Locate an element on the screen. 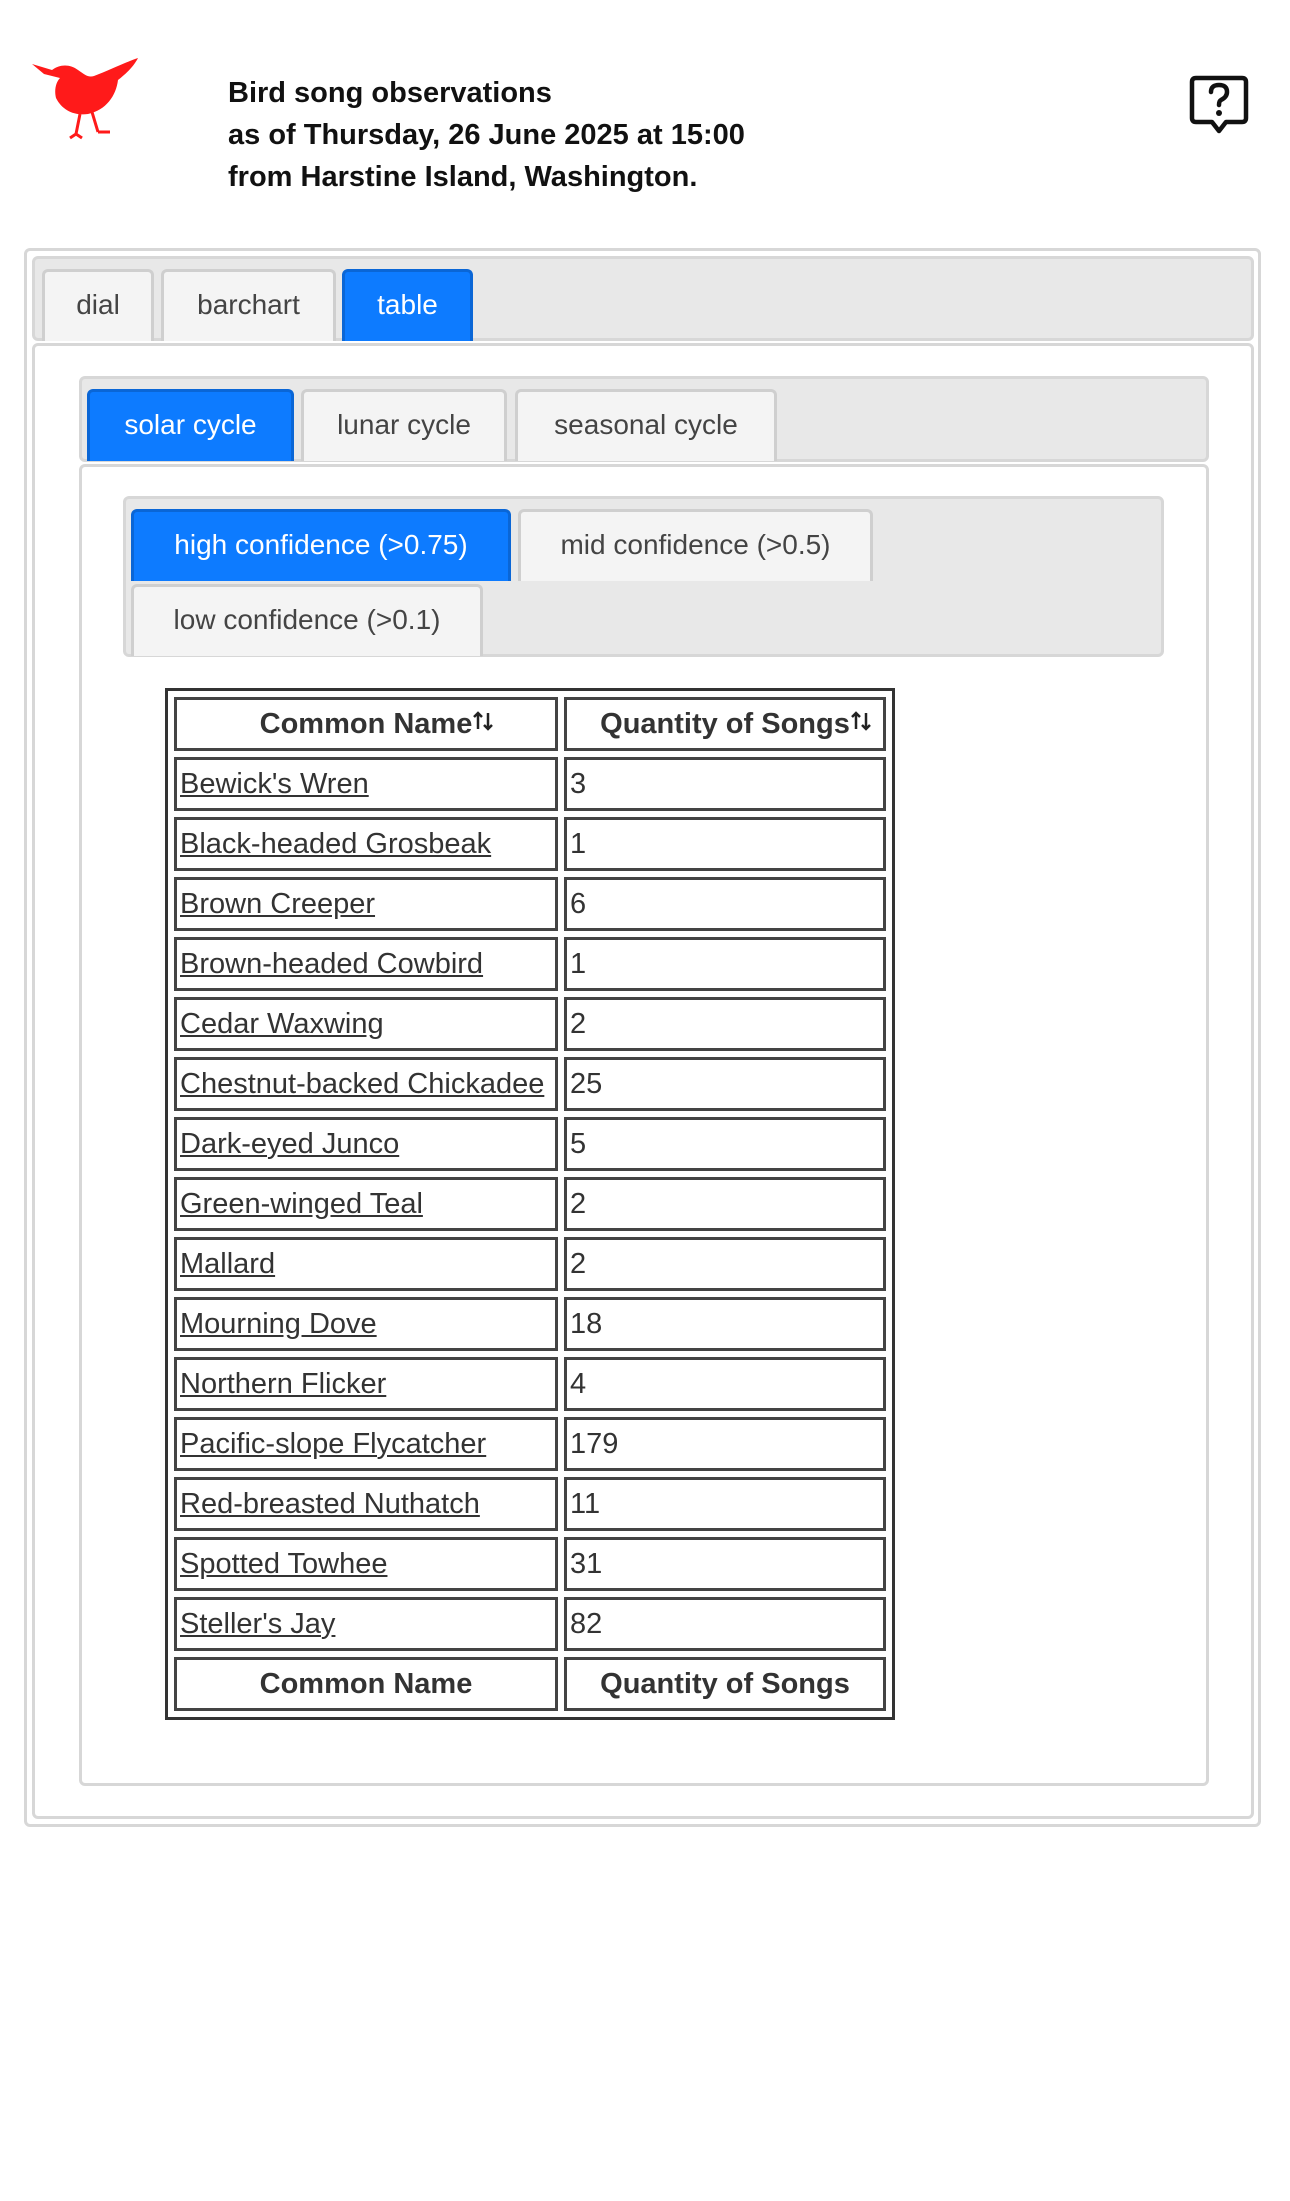 This screenshot has width=1290, height=2201. song-quantity-cell: 82 is located at coordinates (725, 1624).